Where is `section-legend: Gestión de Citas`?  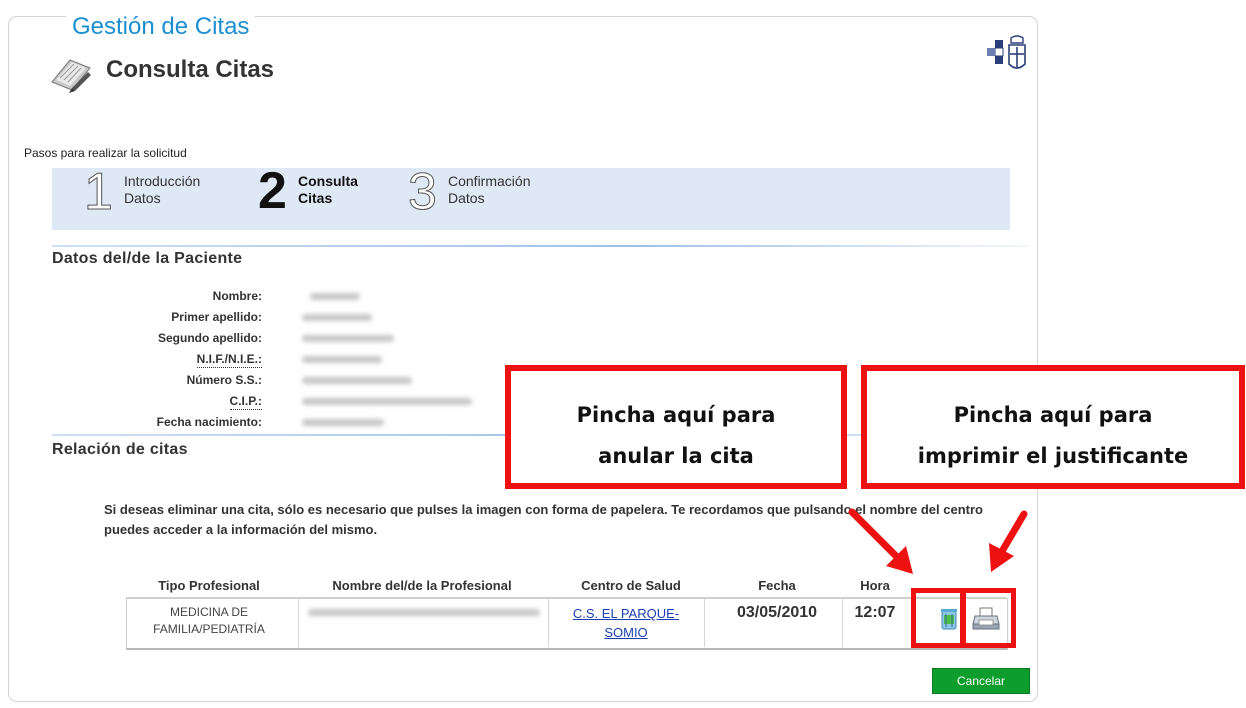
section-legend: Gestión de Citas is located at coordinates (161, 27).